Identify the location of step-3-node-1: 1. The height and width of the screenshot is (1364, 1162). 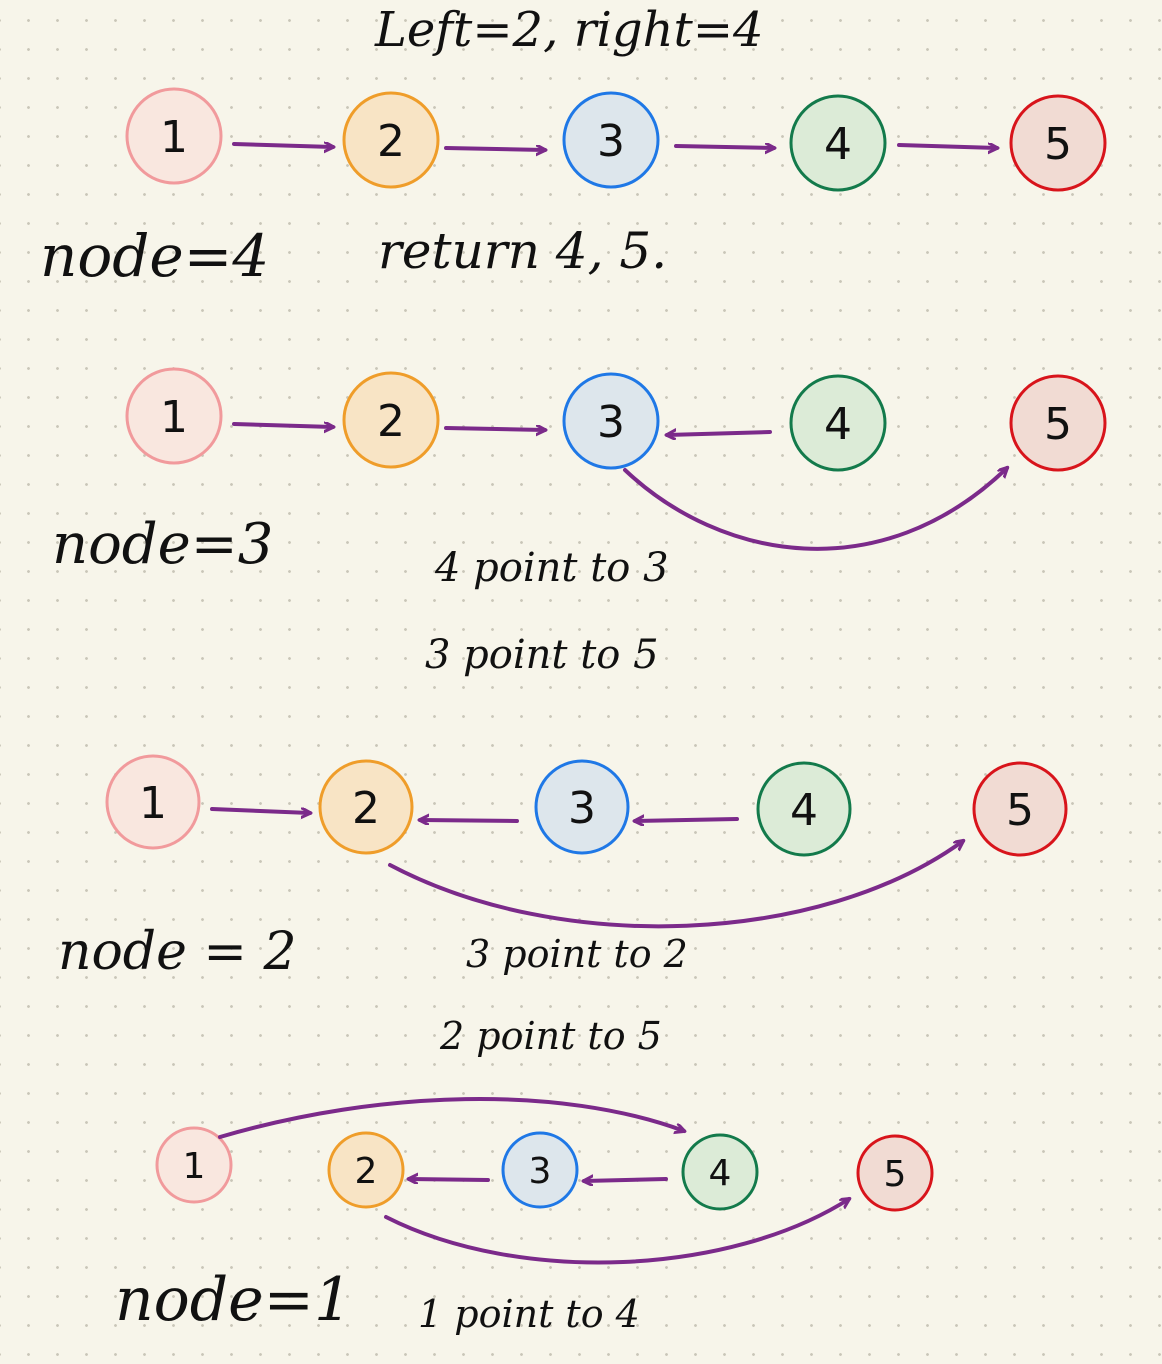
(153, 802).